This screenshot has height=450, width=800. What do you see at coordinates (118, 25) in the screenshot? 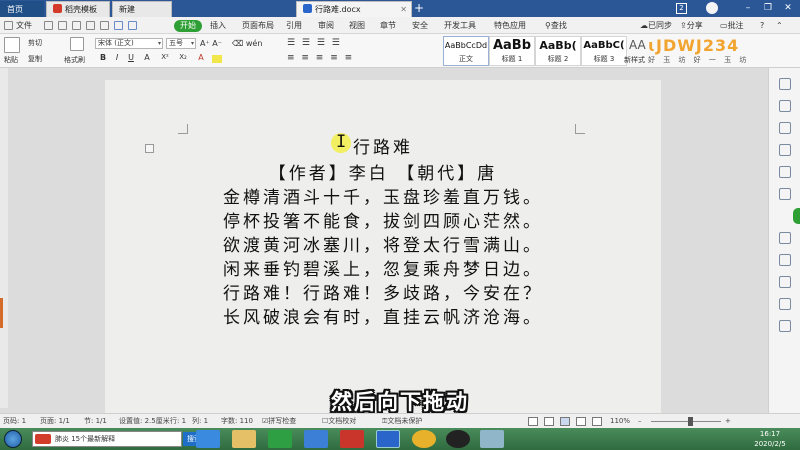
I see `undo-icon` at bounding box center [118, 25].